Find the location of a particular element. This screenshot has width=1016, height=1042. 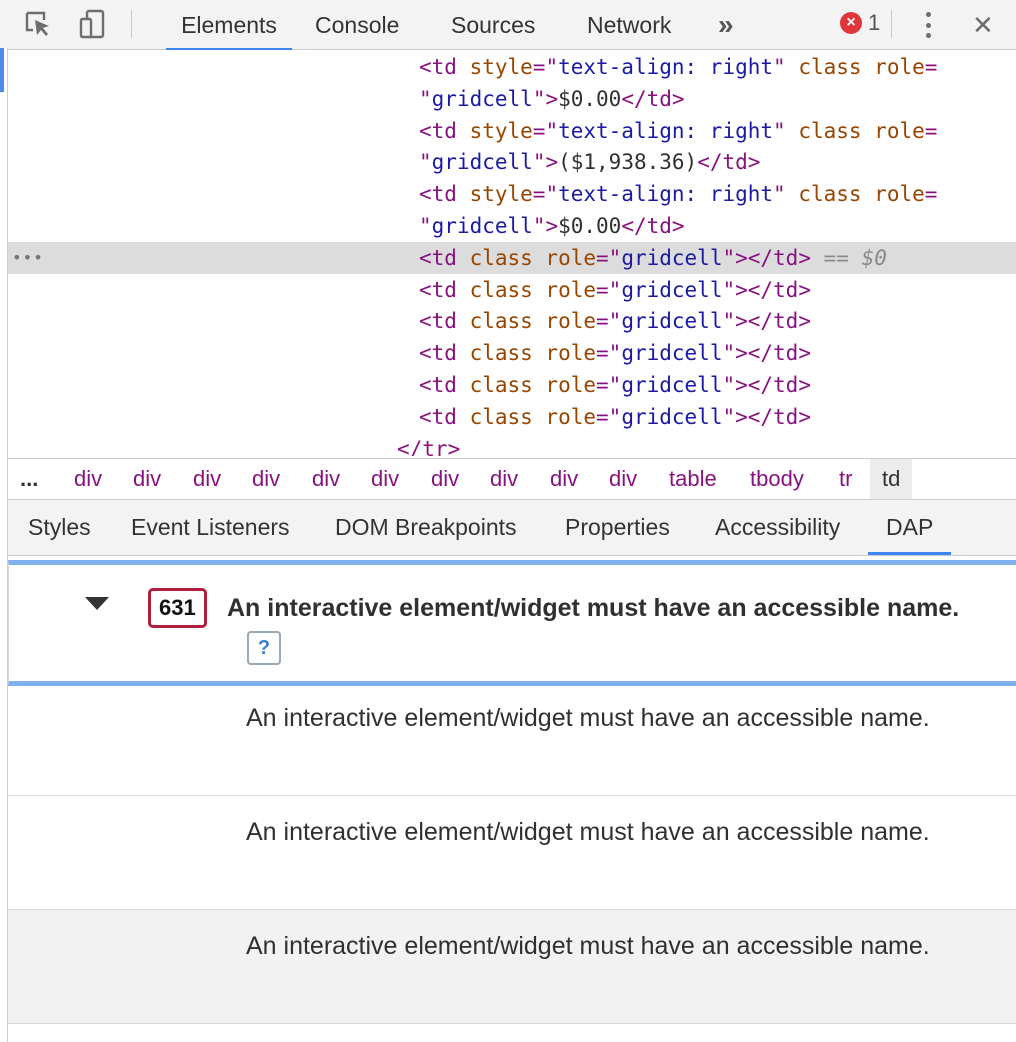

dom-node-markup: <td class role="gridcell"></td> == $0 is located at coordinates (653, 258).